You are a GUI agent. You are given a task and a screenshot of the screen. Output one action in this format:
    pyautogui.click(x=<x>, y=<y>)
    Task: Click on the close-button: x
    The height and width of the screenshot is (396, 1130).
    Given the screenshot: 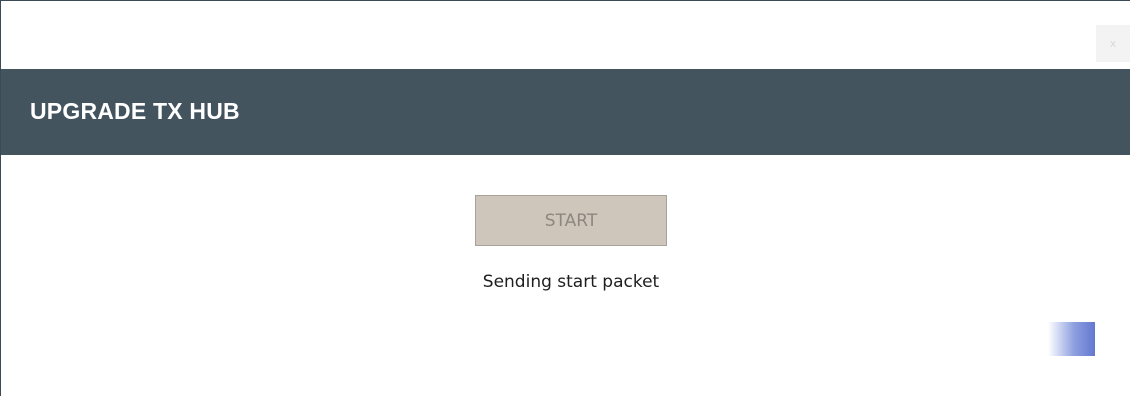 What is the action you would take?
    pyautogui.click(x=1113, y=43)
    